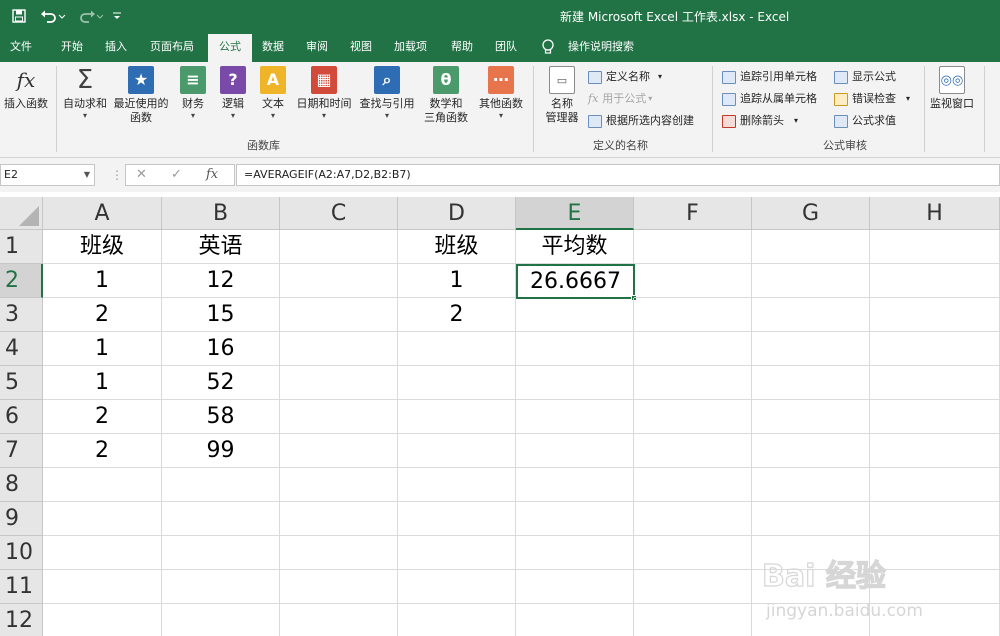 The width and height of the screenshot is (1000, 636). What do you see at coordinates (116, 47) in the screenshot?
I see `tab-insert: 插入` at bounding box center [116, 47].